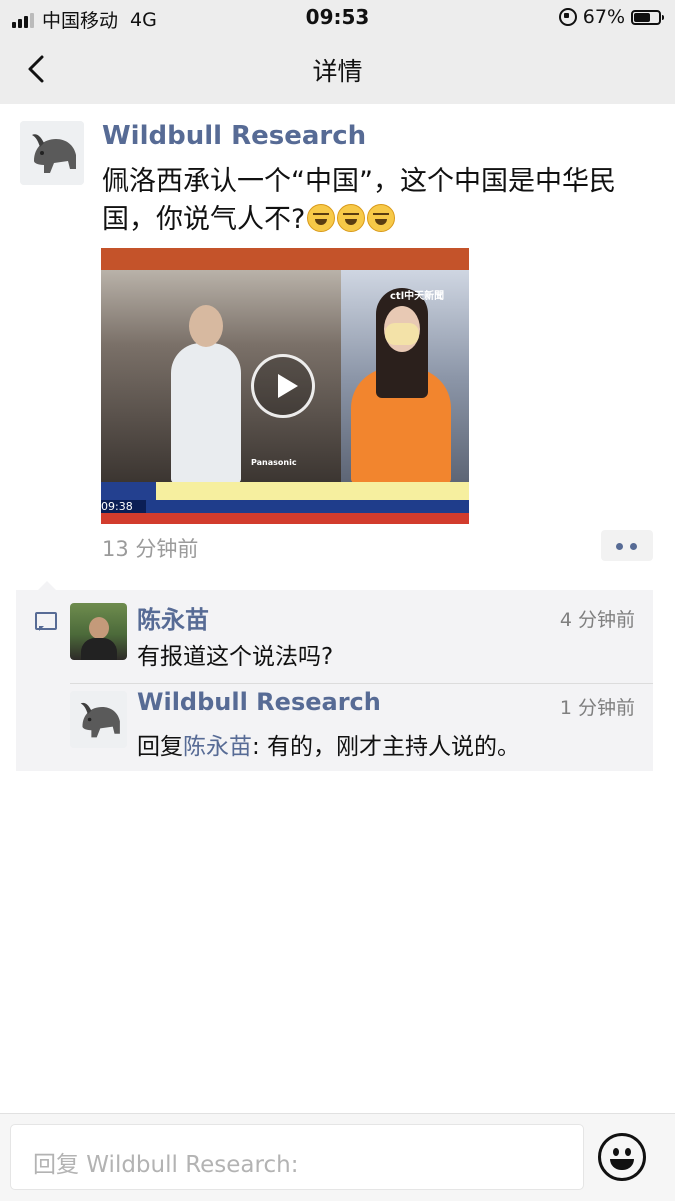 The image size is (675, 1201). I want to click on play-icon, so click(283, 386).